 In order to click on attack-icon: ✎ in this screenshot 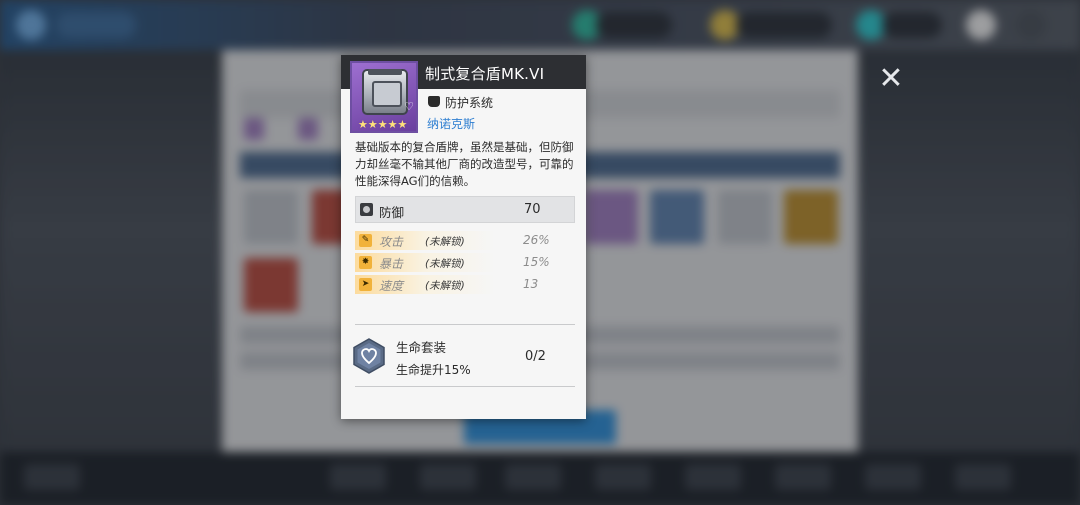, I will do `click(365, 240)`.